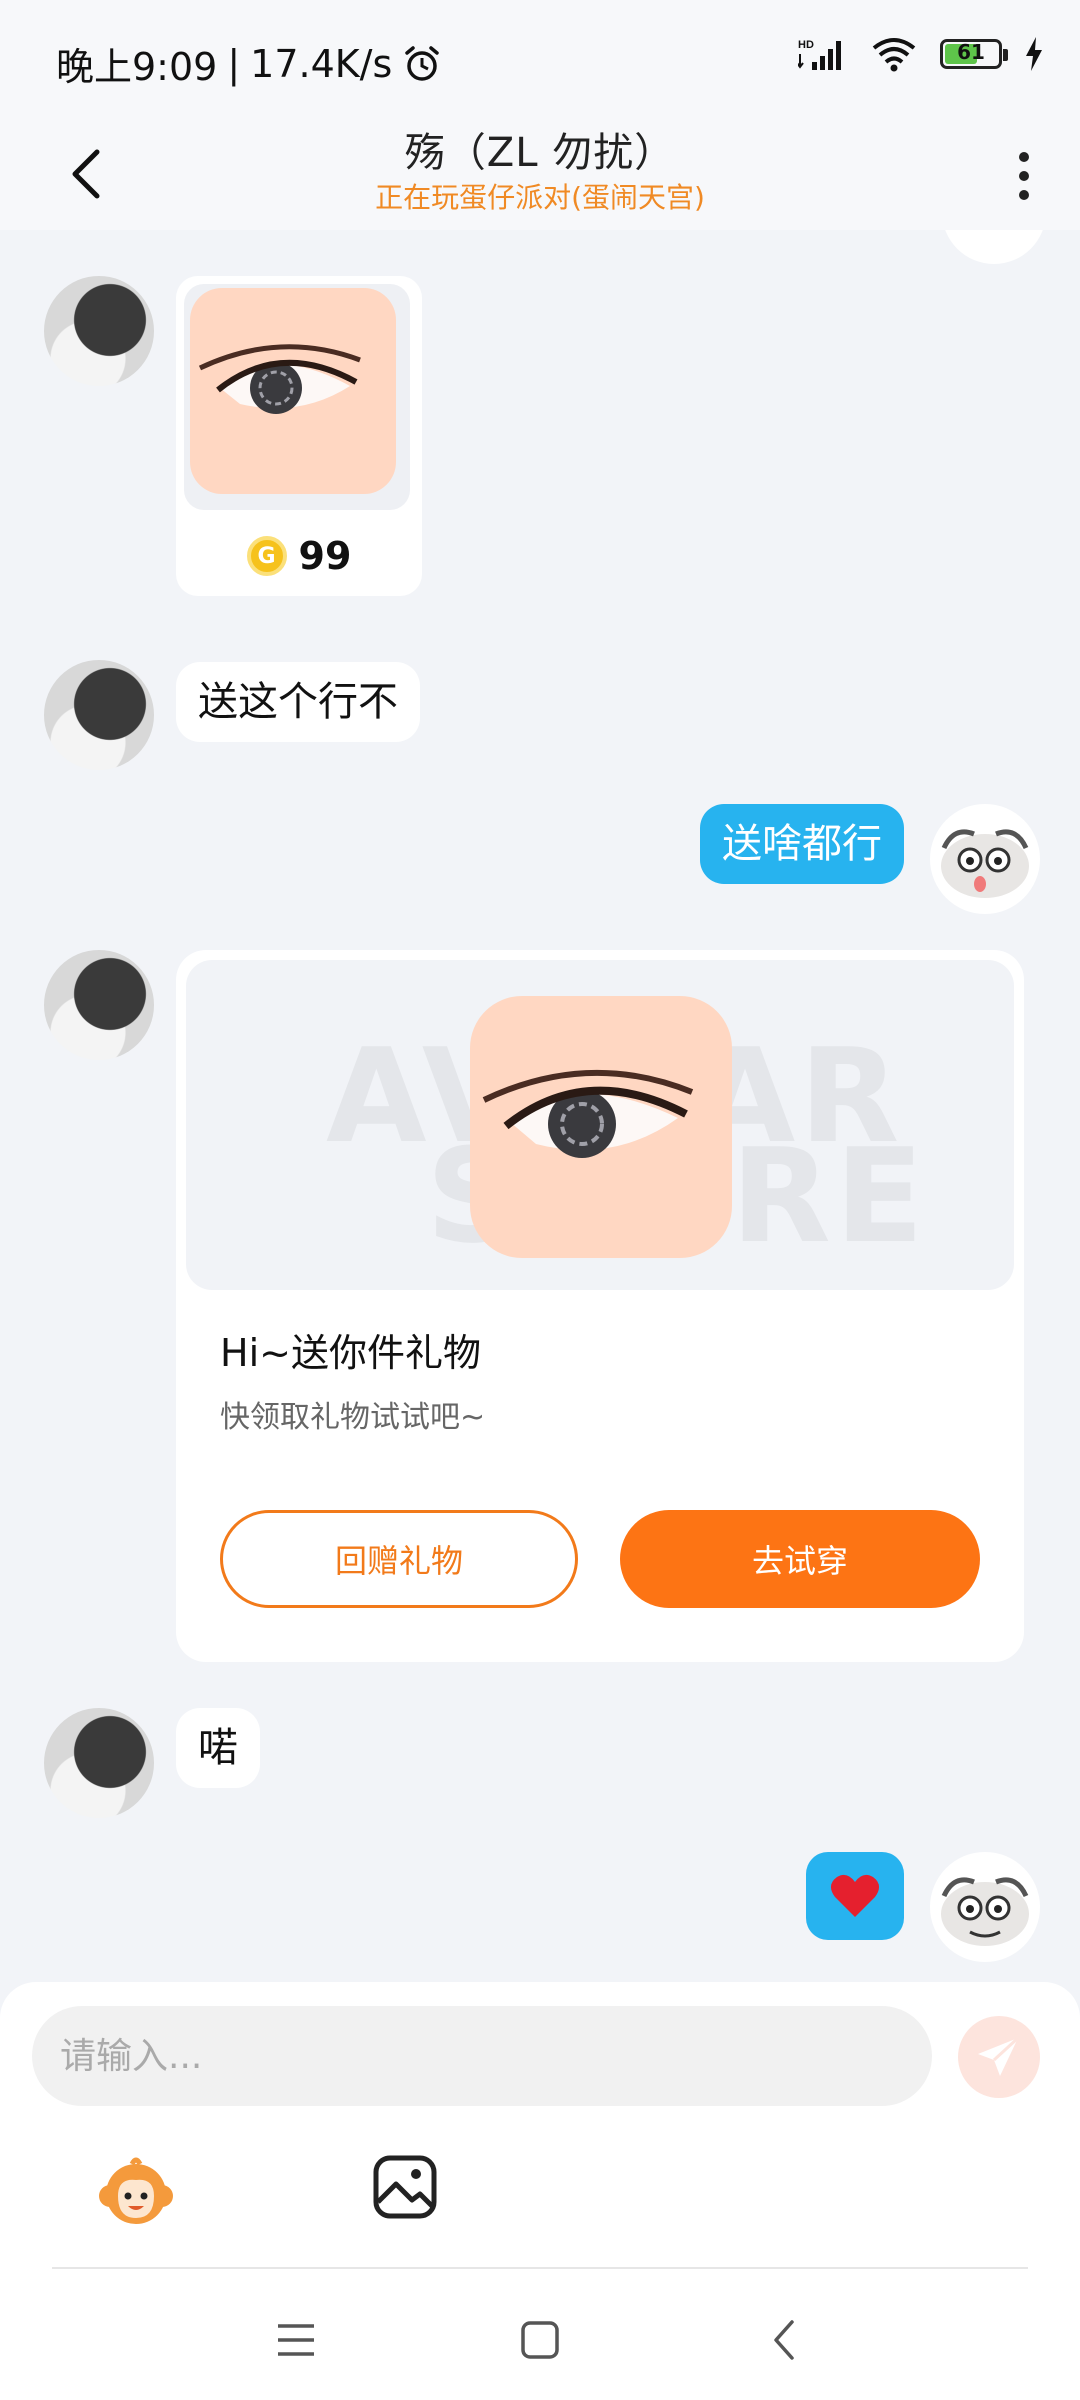 This screenshot has height=2400, width=1080. I want to click on gift-subtitle: 快领取礼物试试吧~, so click(353, 1417).